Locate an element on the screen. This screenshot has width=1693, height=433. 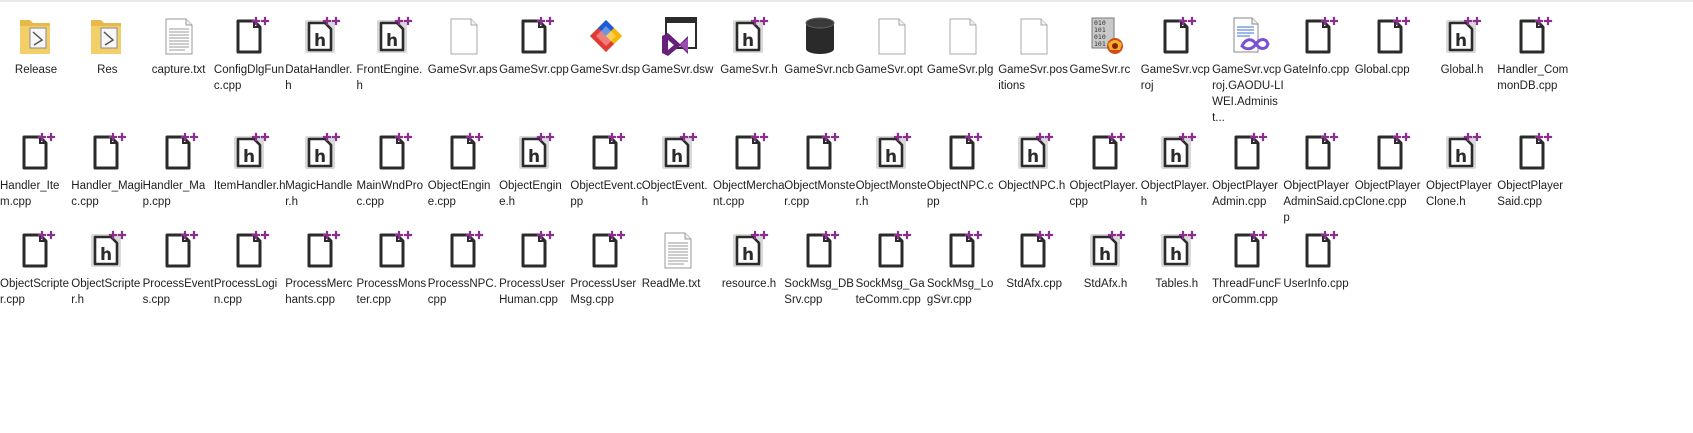
file-item-itemhandler-h: h ItemHandler.h is located at coordinates (250, 162).